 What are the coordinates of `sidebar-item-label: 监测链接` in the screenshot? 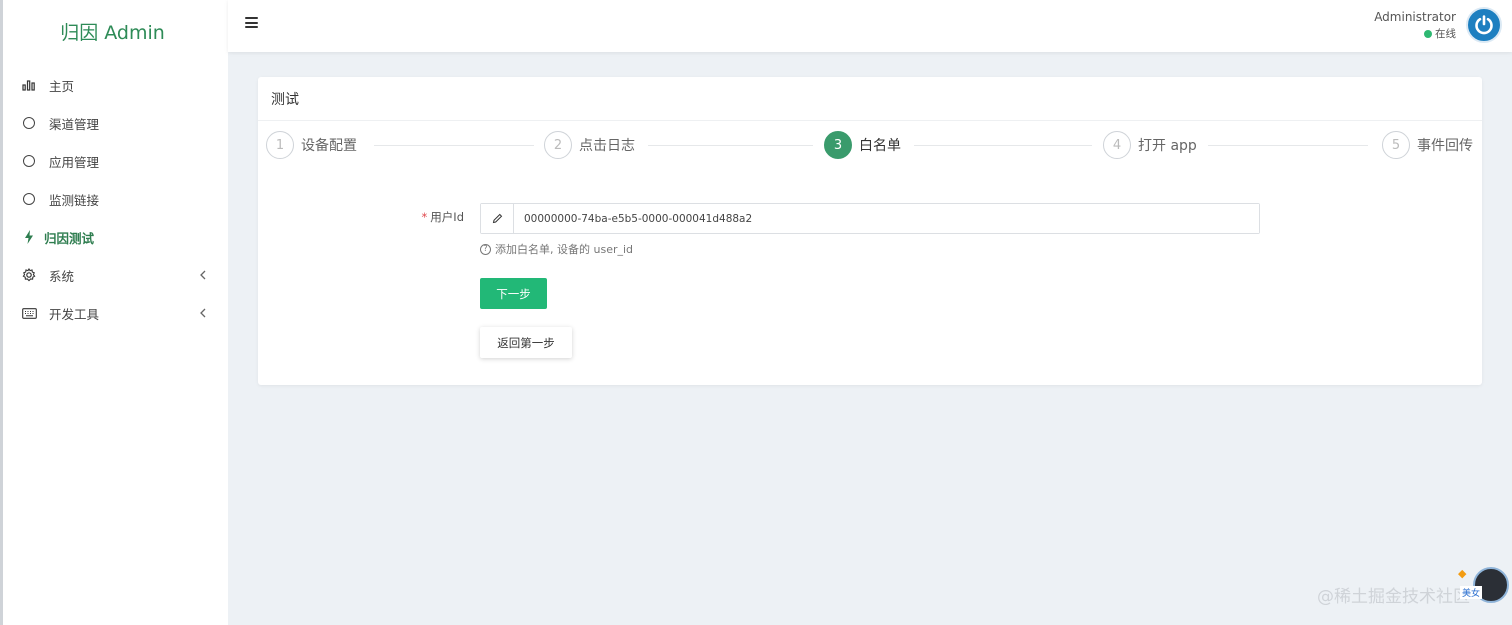 It's located at (74, 200).